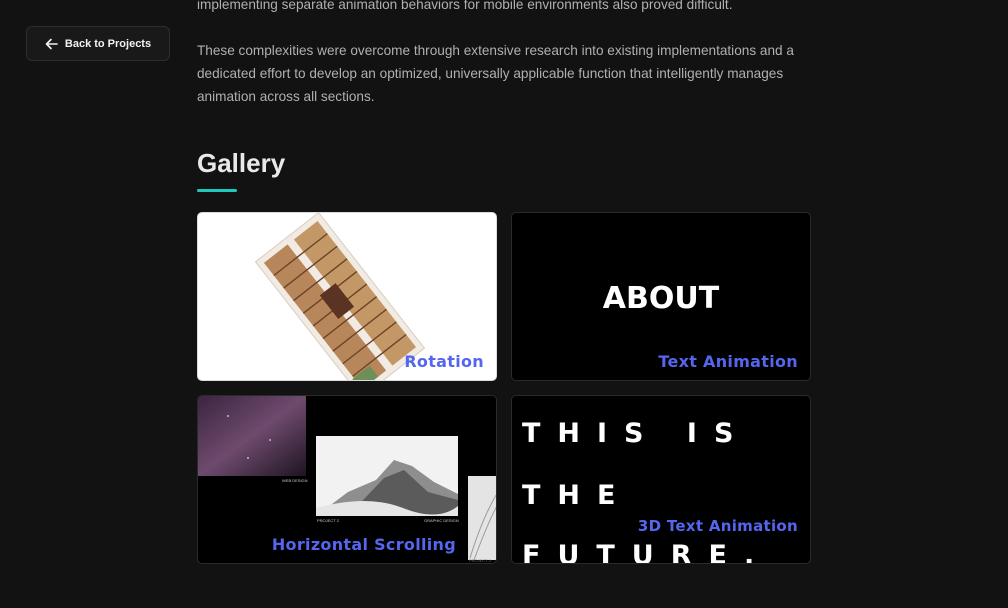 This screenshot has width=1008, height=608. Describe the element at coordinates (51, 43) in the screenshot. I see `arrow-left-icon` at that location.